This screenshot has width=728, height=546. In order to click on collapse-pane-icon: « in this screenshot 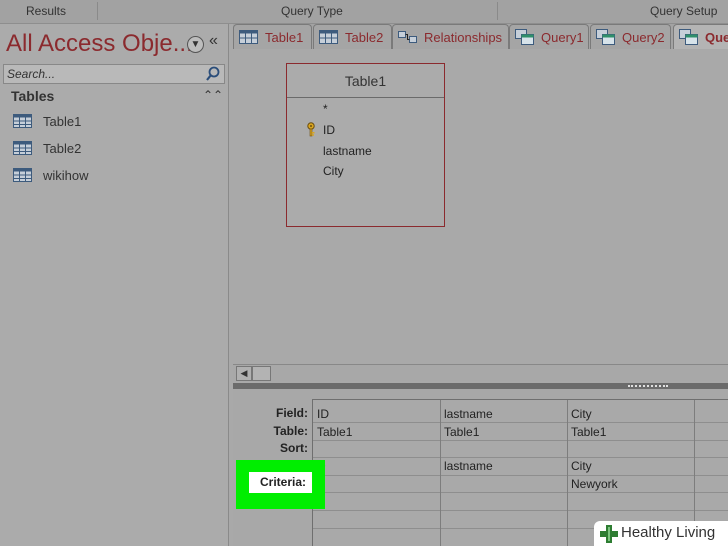, I will do `click(213, 41)`.